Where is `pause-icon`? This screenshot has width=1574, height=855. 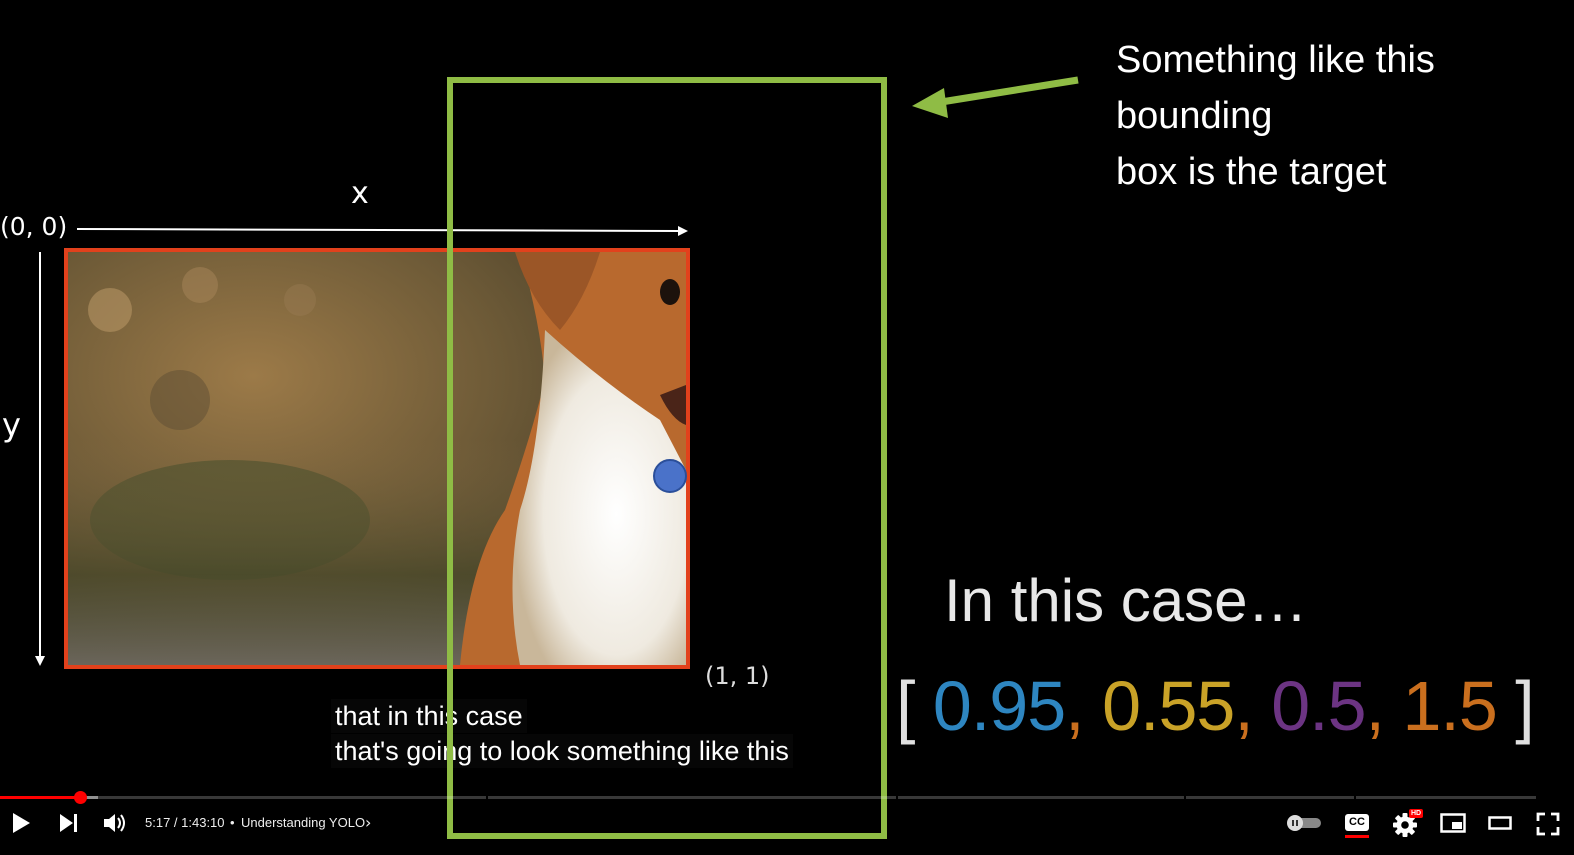 pause-icon is located at coordinates (1295, 823).